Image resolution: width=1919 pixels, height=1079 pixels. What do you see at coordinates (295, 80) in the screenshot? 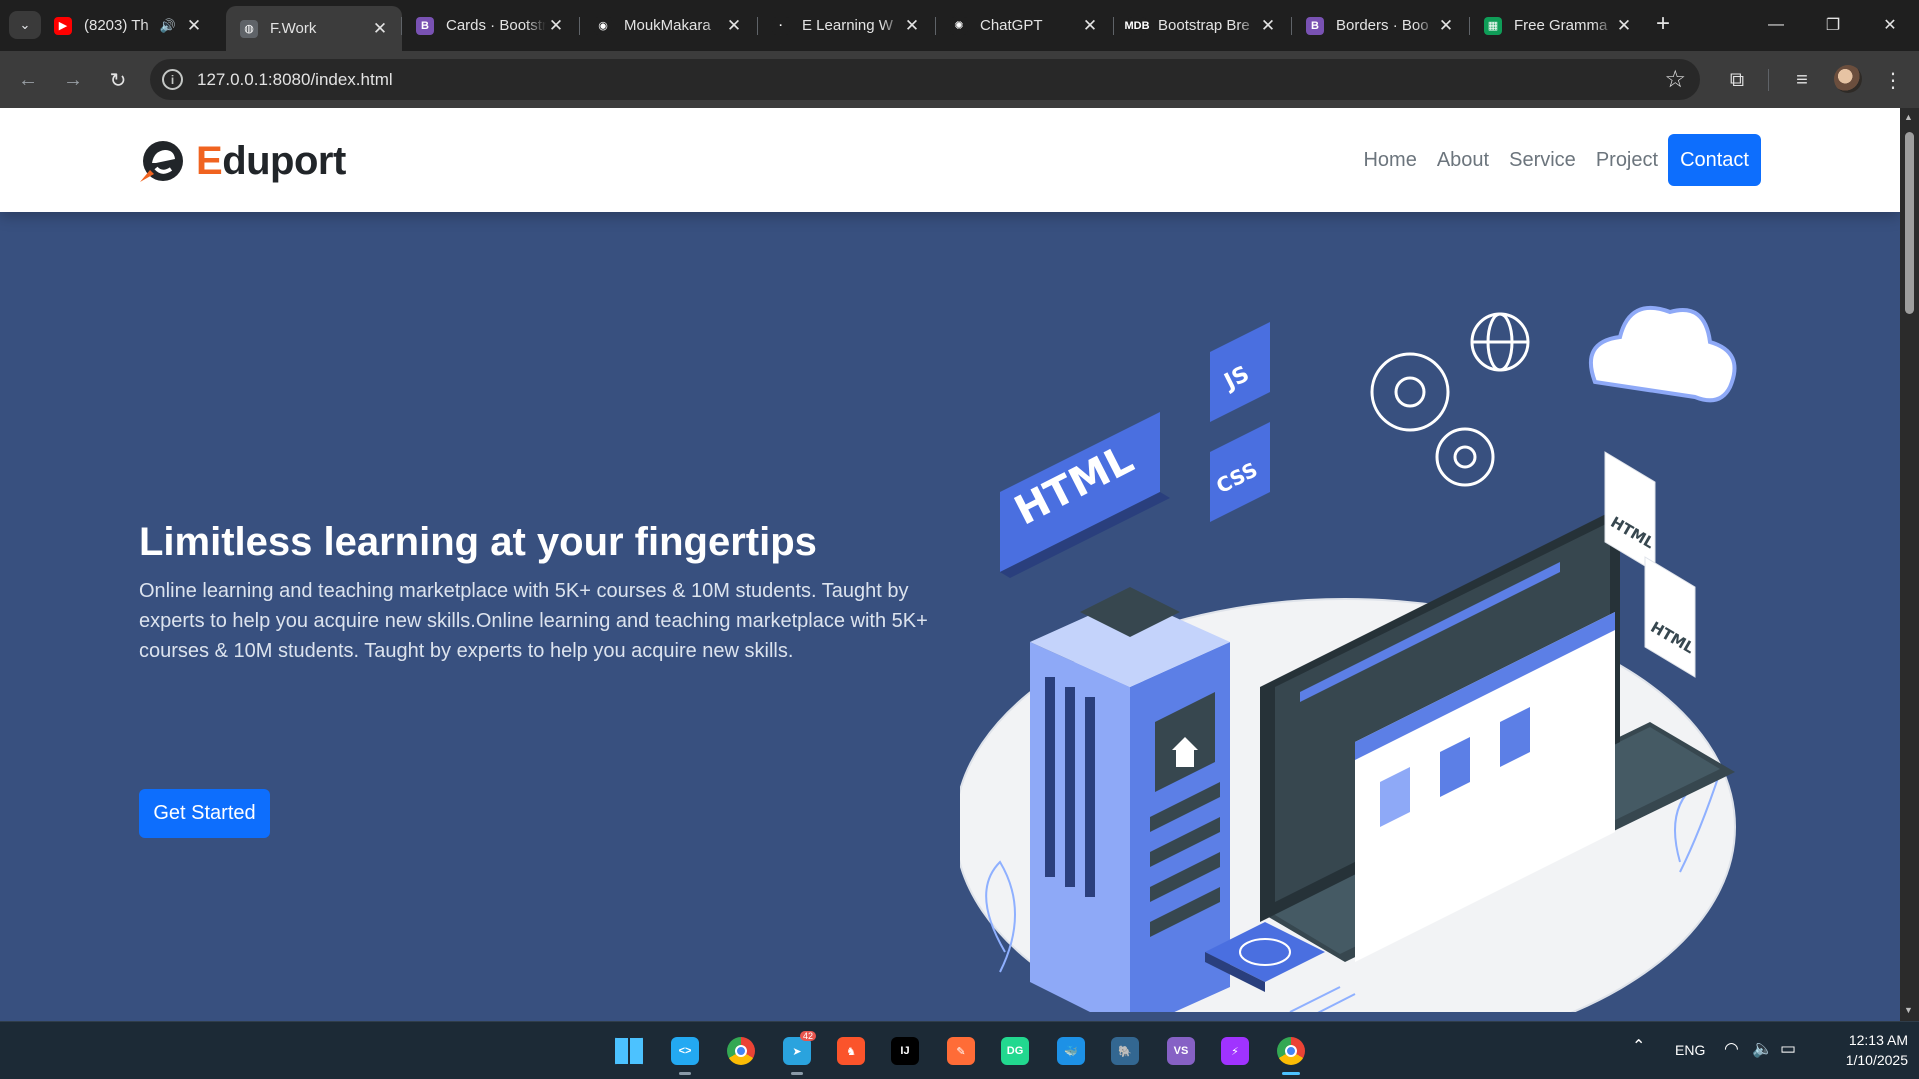
I see `url-text: 127.0.0.1:8080/index.html` at bounding box center [295, 80].